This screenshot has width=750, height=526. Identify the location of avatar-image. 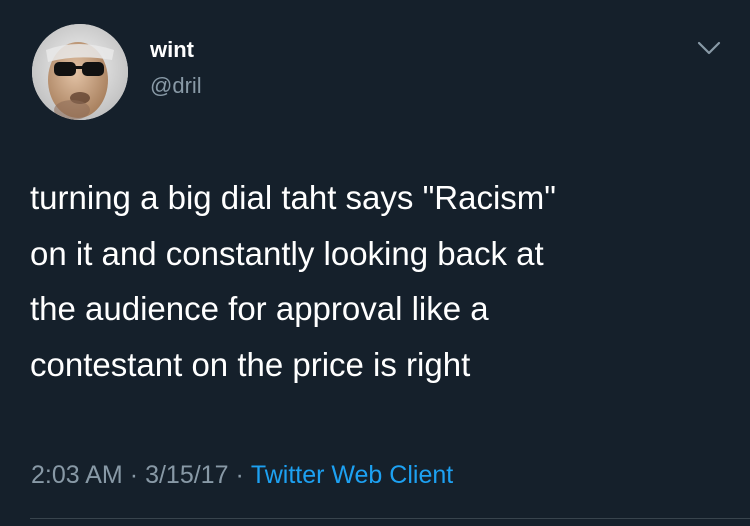
(80, 72).